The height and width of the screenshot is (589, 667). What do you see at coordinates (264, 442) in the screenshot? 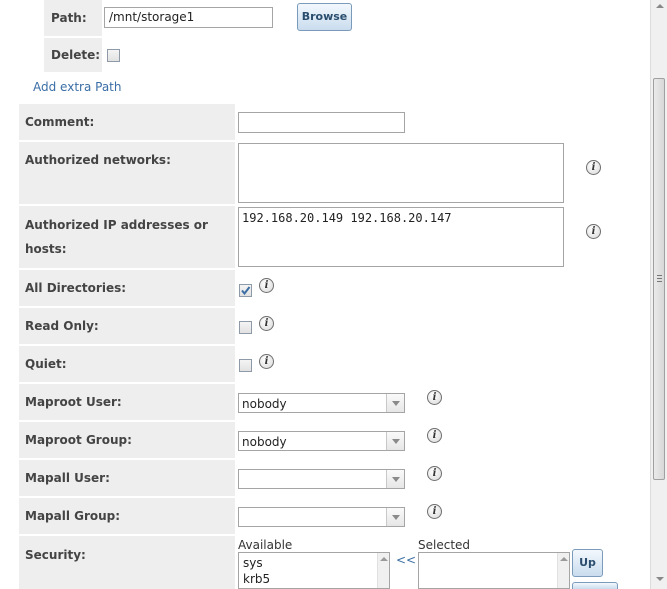
I see `maproot-group-value: nobody` at bounding box center [264, 442].